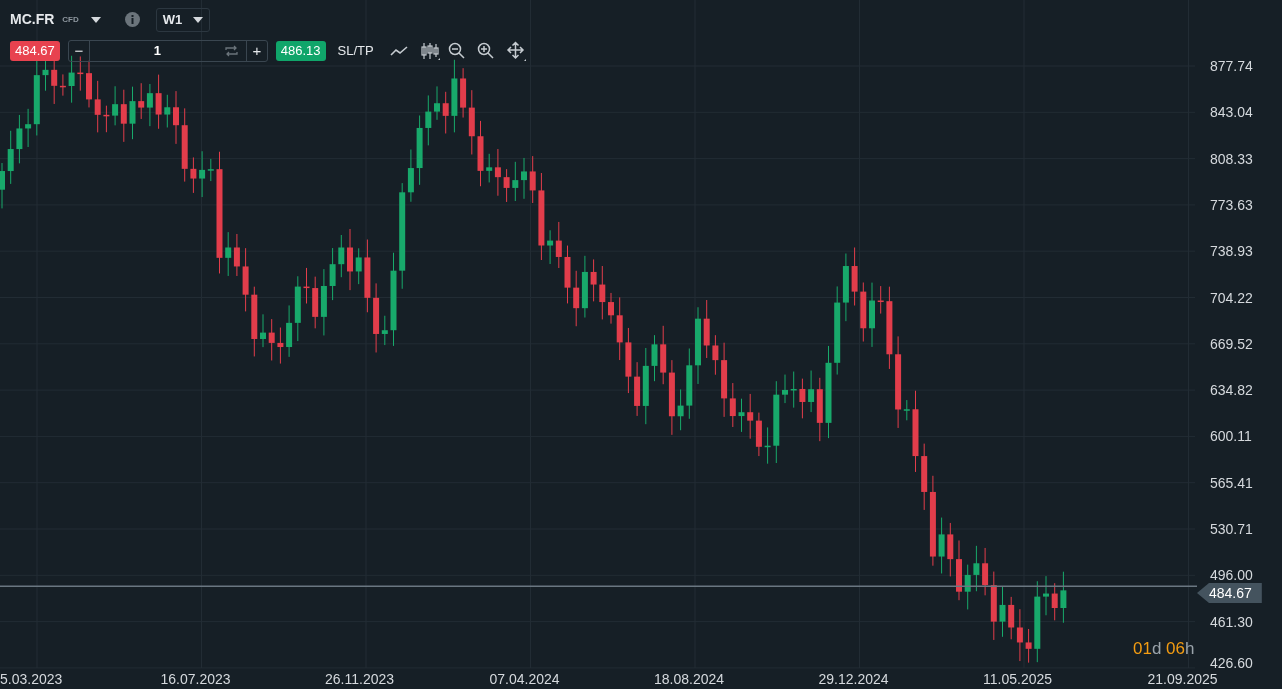  What do you see at coordinates (1231, 482) in the screenshot?
I see `price-axis-label: 565.41` at bounding box center [1231, 482].